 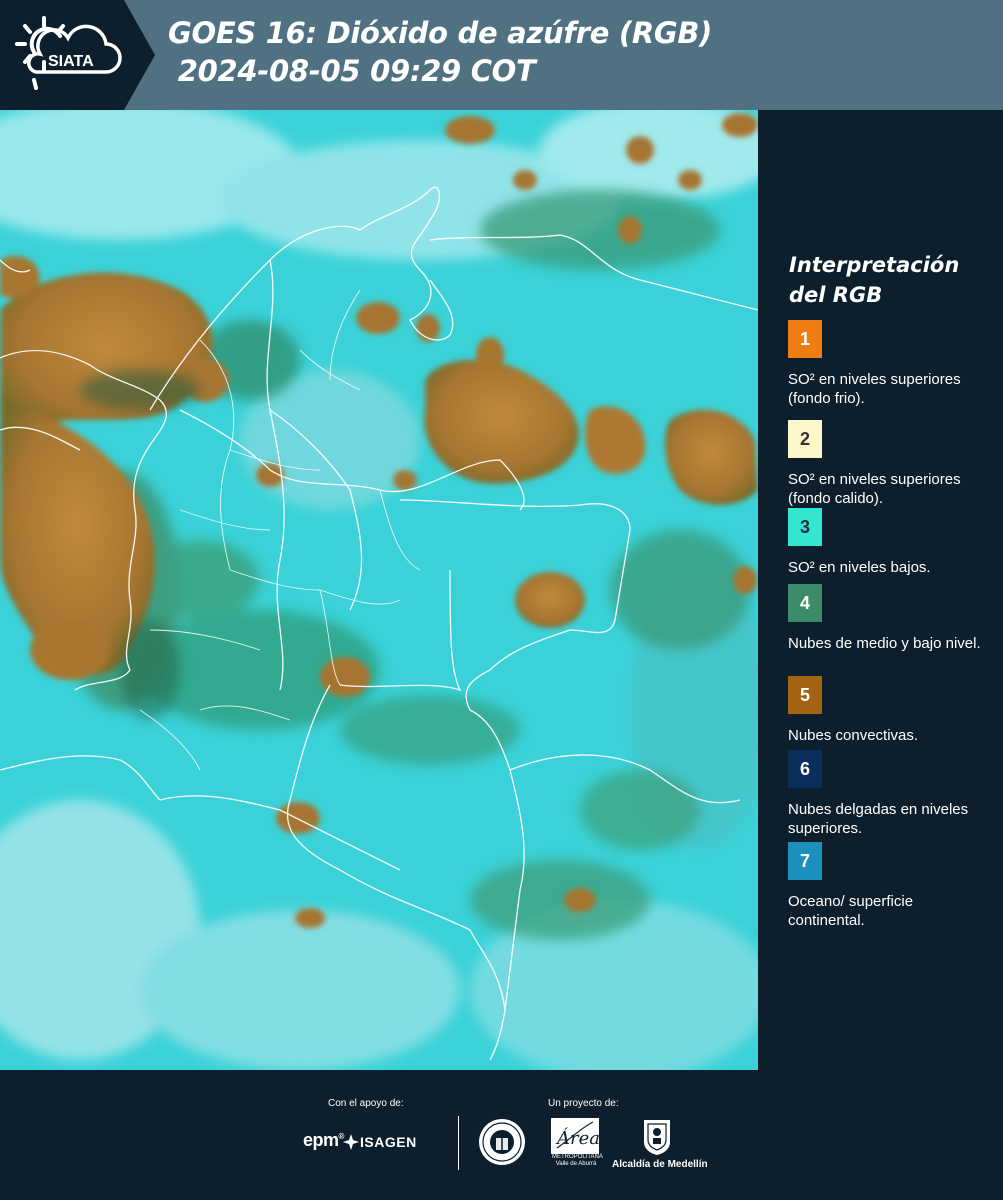 I want to click on legend-text-6: Nubes delgadas en niveles superiores., so click(x=878, y=819).